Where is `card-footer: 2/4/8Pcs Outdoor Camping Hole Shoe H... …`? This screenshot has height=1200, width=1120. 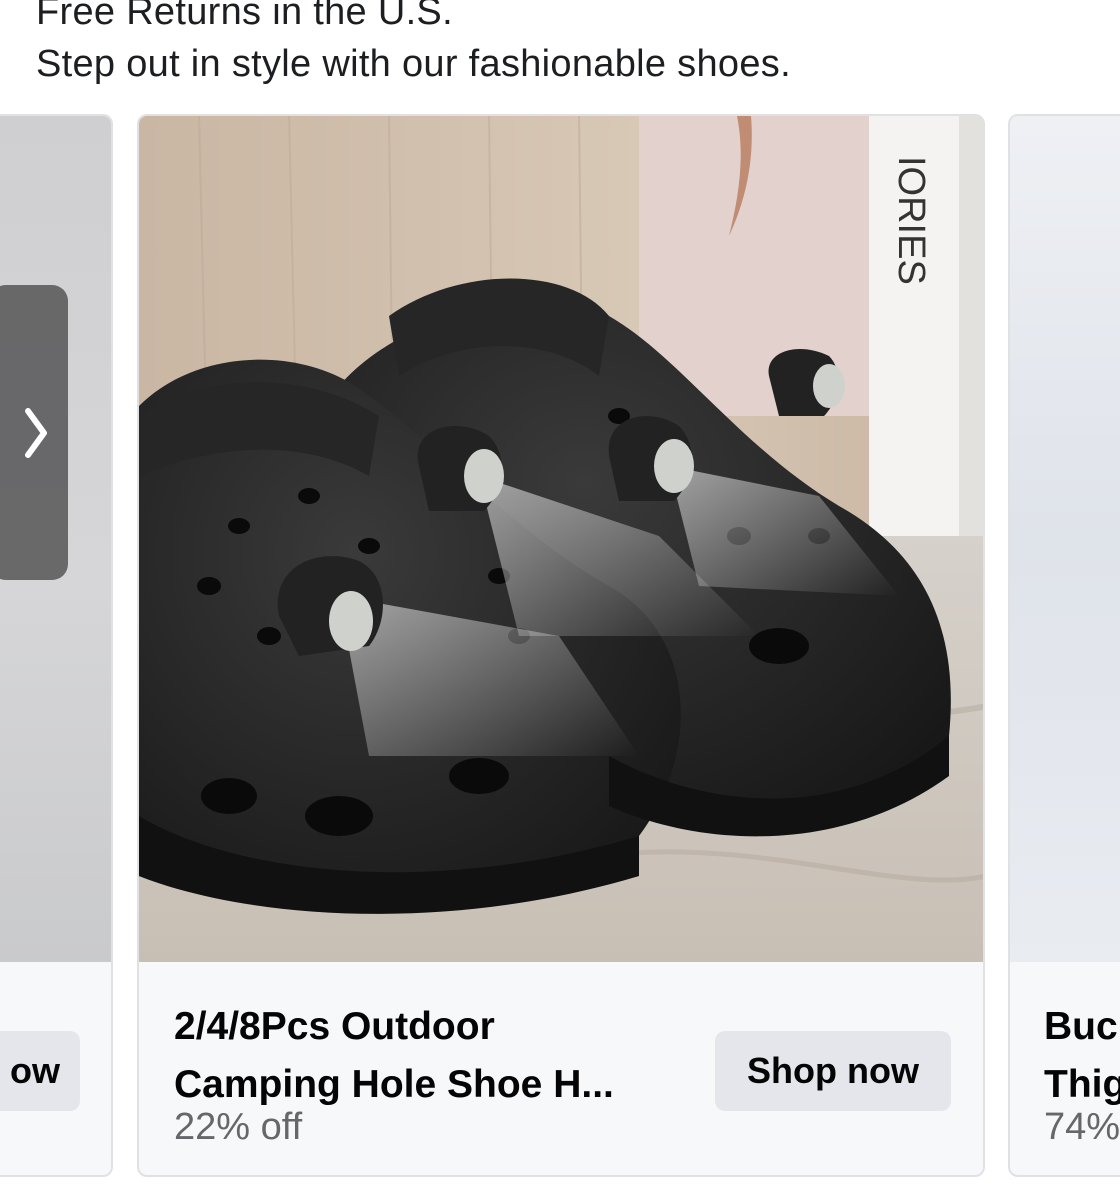
card-footer: 2/4/8Pcs Outdoor Camping Hole Shoe H... … is located at coordinates (561, 1068).